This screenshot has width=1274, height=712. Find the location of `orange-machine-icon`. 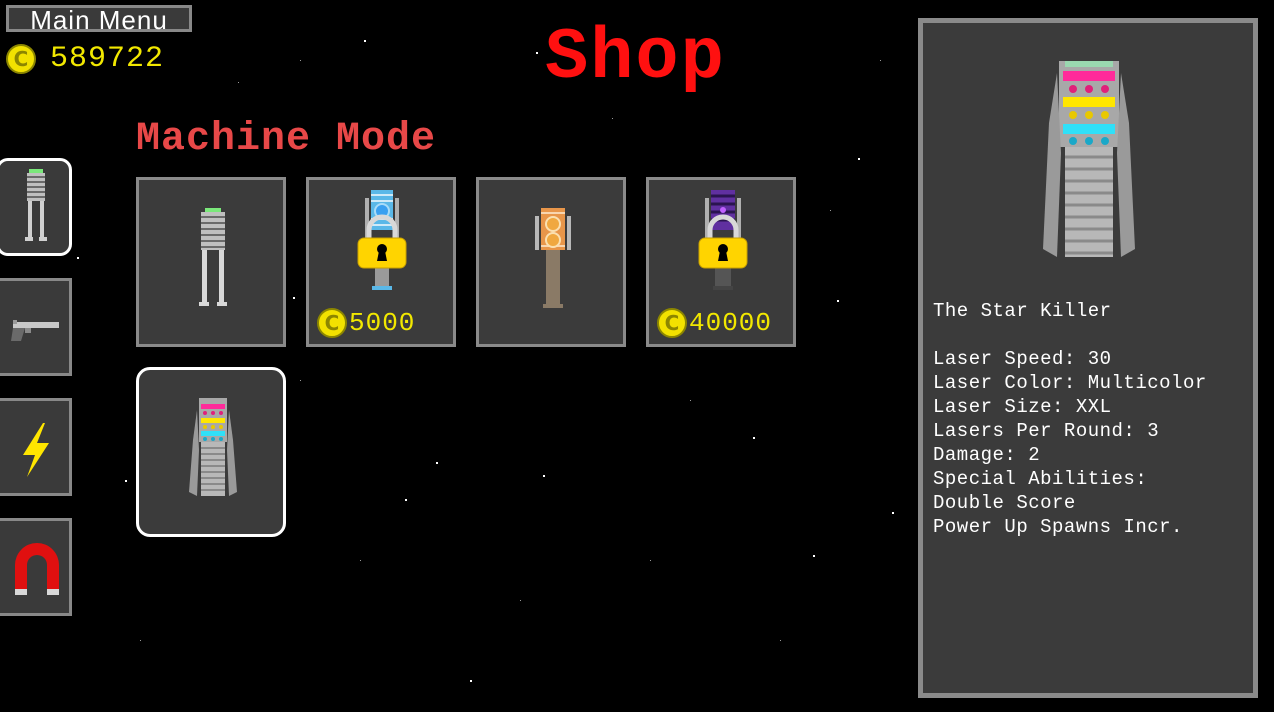

orange-machine-icon is located at coordinates (553, 258).